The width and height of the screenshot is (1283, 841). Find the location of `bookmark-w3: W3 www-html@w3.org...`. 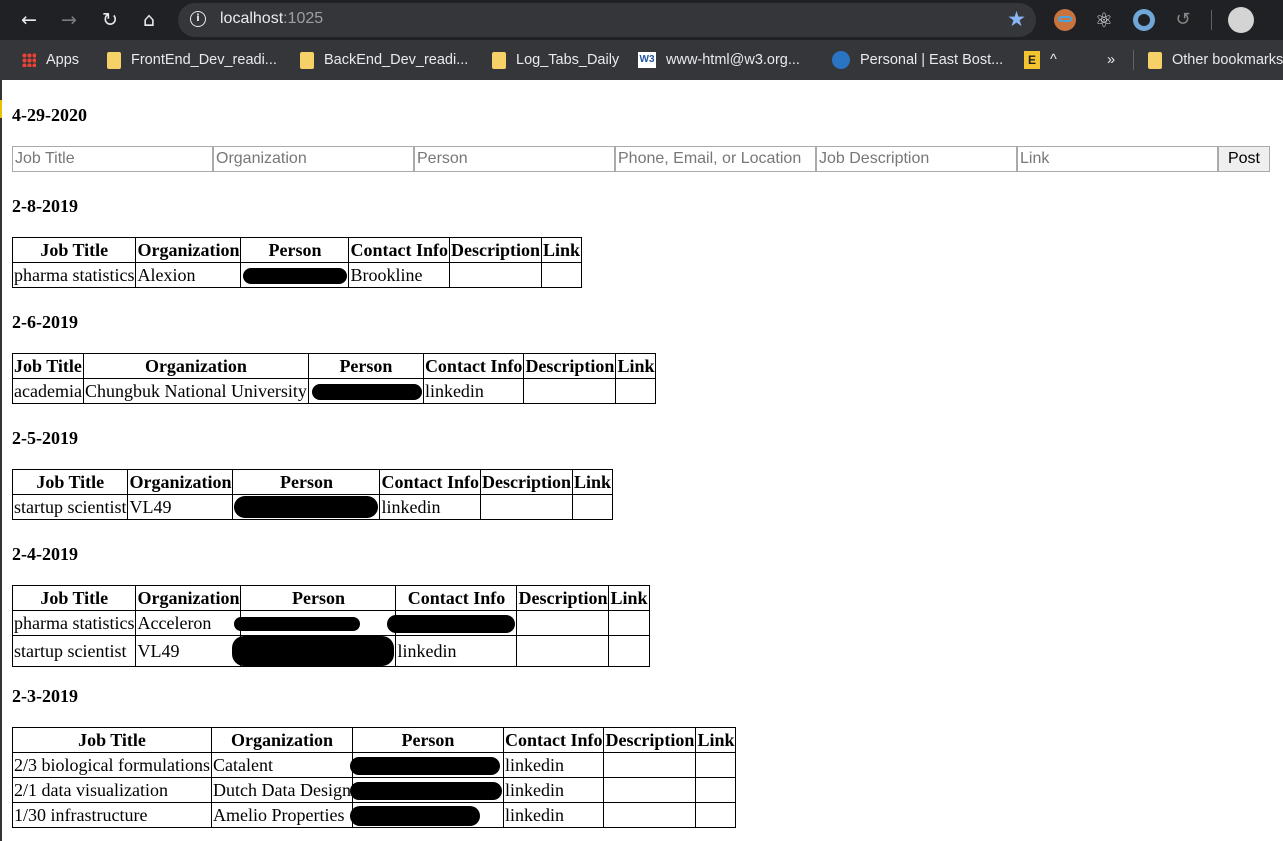

bookmark-w3: W3 www-html@w3.org... is located at coordinates (719, 60).